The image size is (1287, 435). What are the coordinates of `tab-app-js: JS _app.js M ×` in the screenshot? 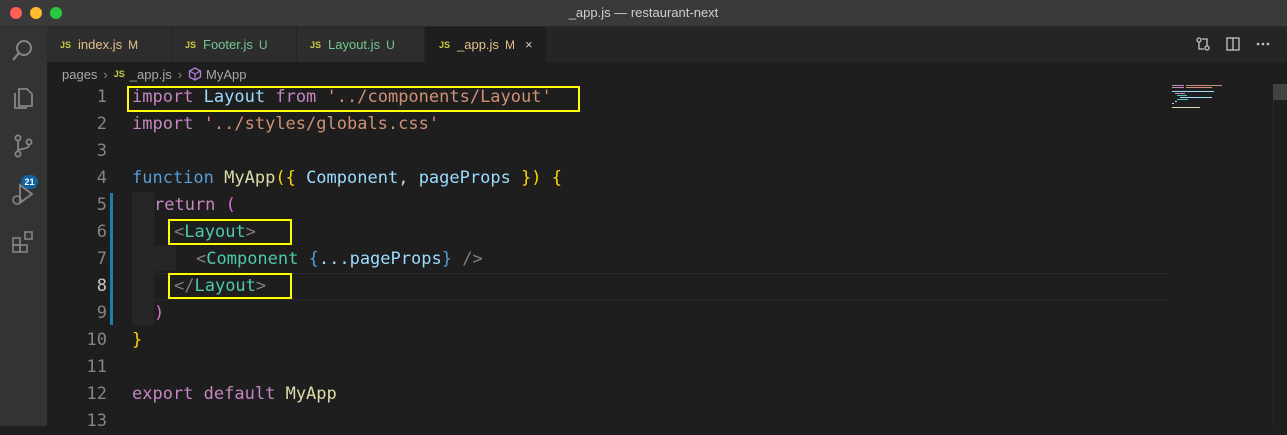 It's located at (486, 44).